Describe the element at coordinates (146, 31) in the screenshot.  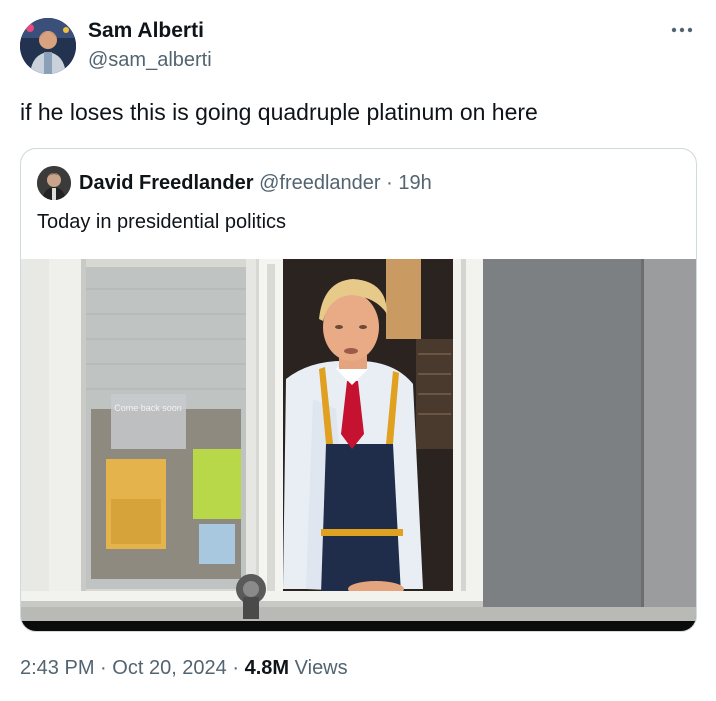
I see `author-name: Sam Alberti` at that location.